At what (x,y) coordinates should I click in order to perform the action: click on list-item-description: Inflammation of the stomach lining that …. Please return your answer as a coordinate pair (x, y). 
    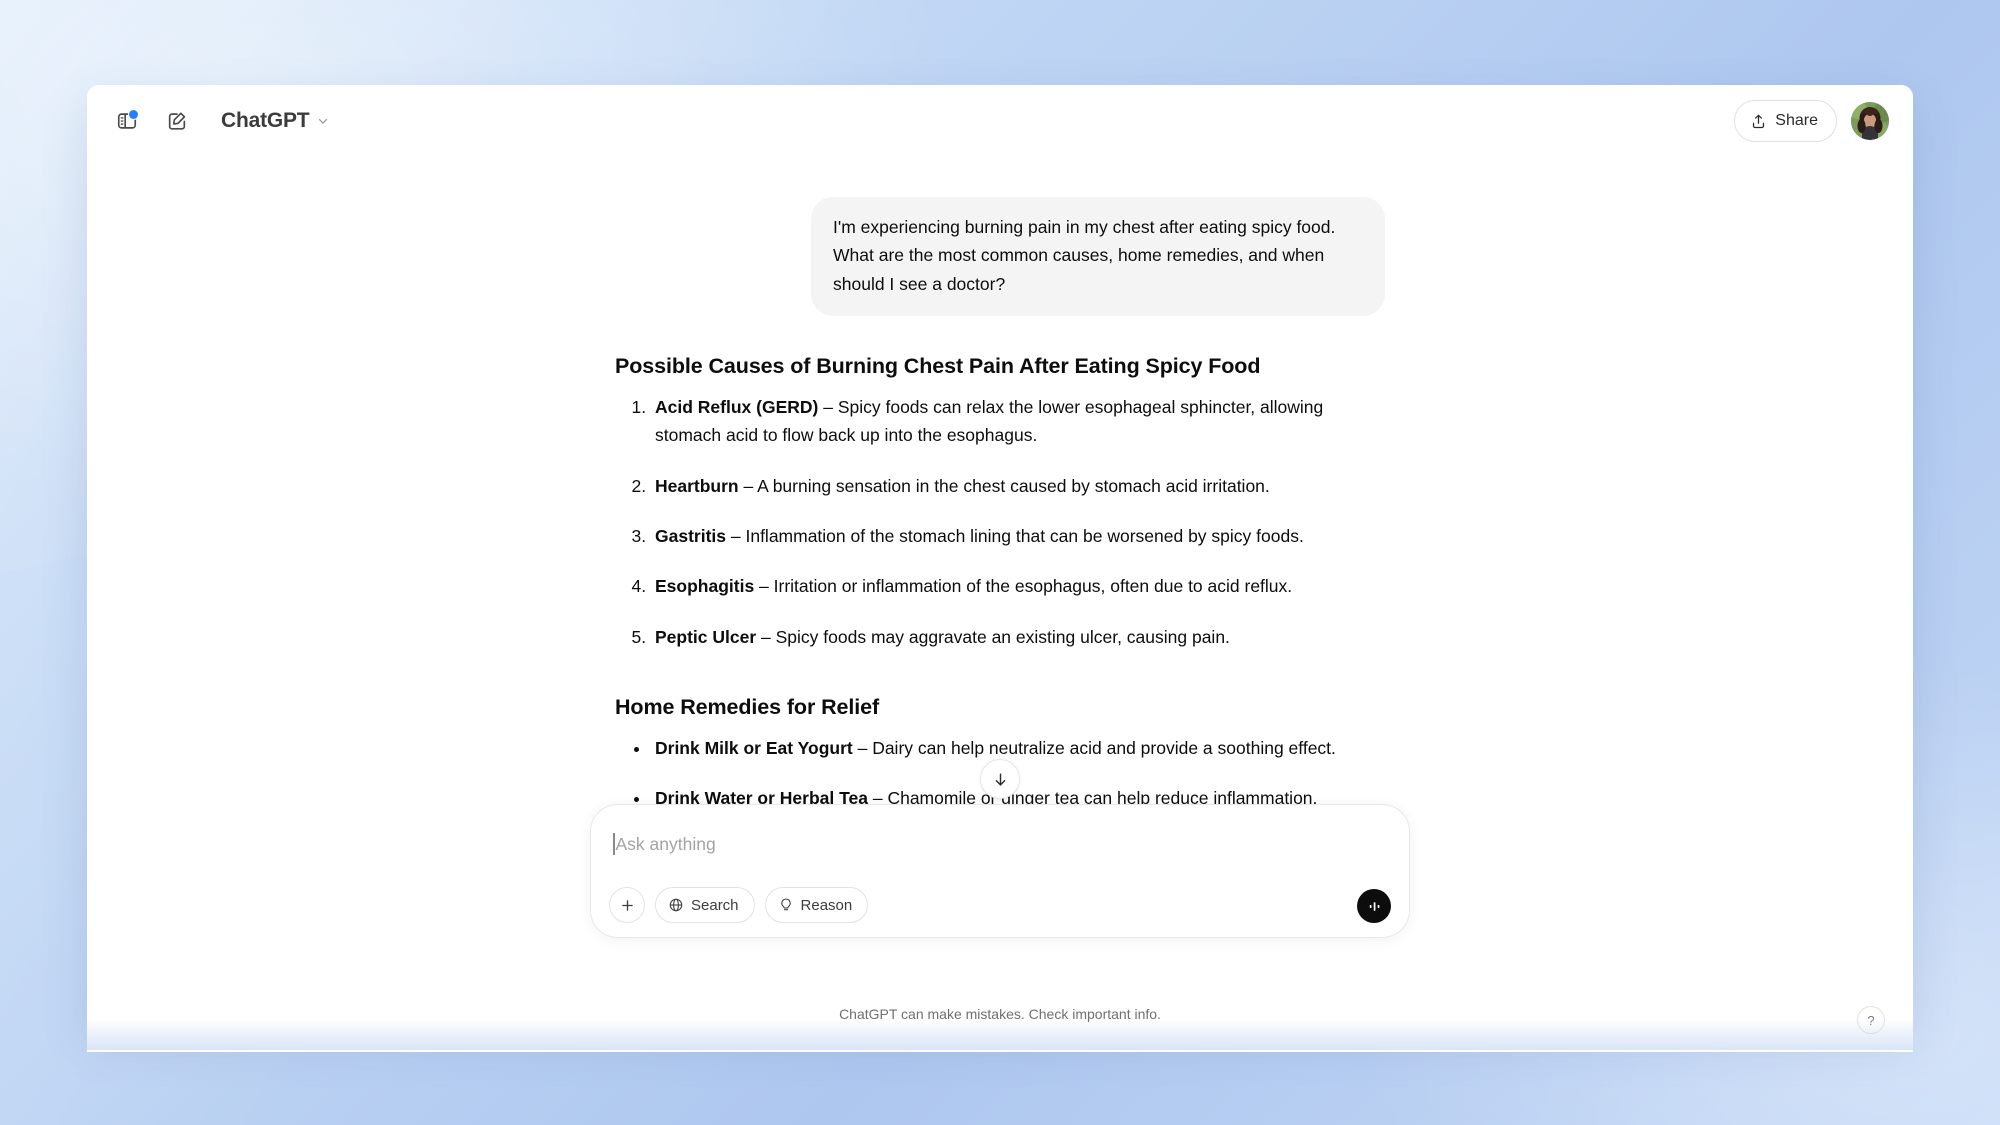
    Looking at the image, I should click on (1024, 536).